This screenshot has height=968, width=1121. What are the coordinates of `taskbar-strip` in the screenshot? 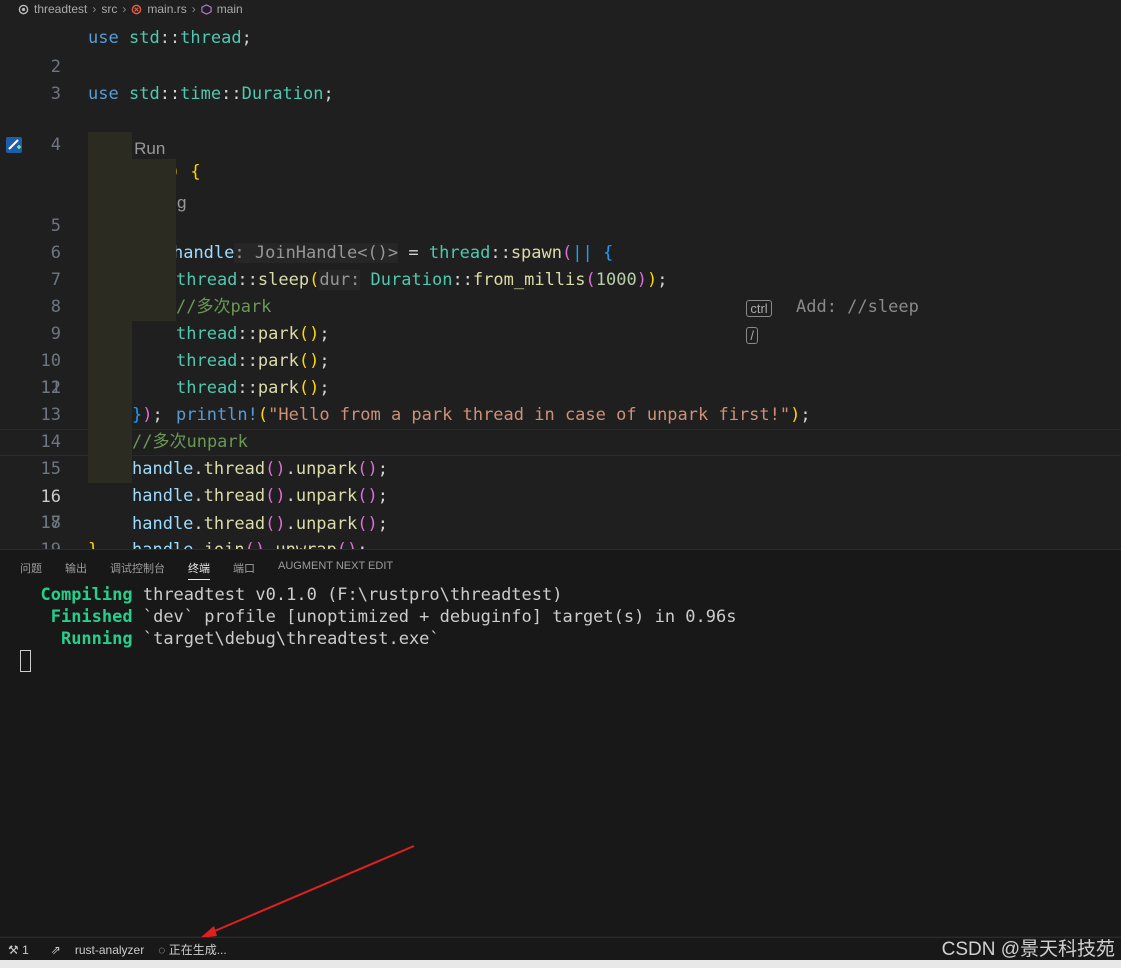 It's located at (560, 964).